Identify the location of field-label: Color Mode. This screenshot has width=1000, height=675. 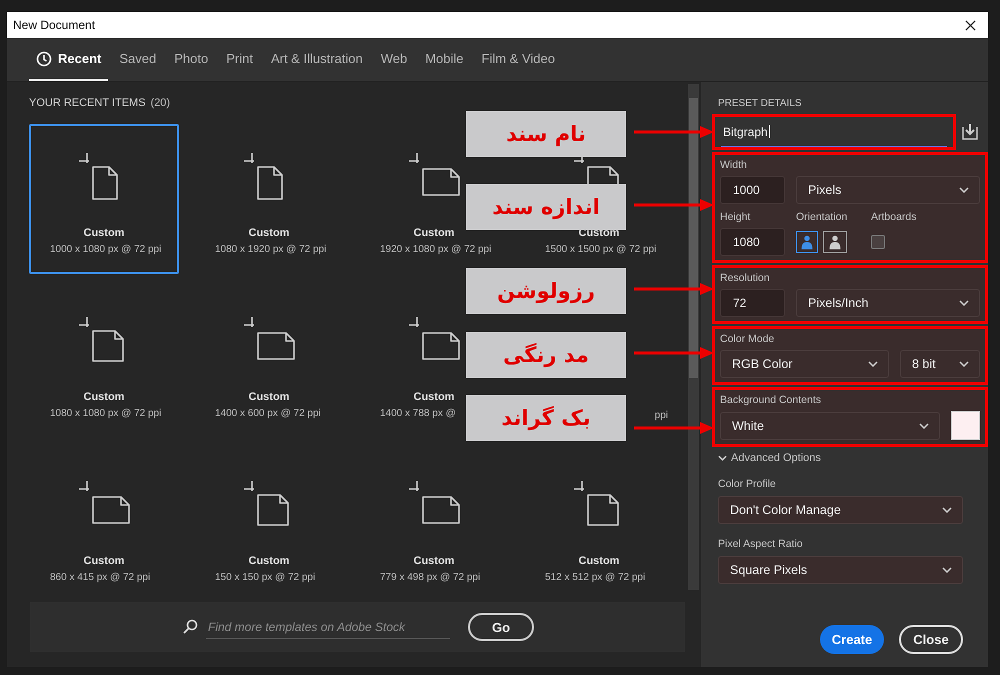
(748, 339).